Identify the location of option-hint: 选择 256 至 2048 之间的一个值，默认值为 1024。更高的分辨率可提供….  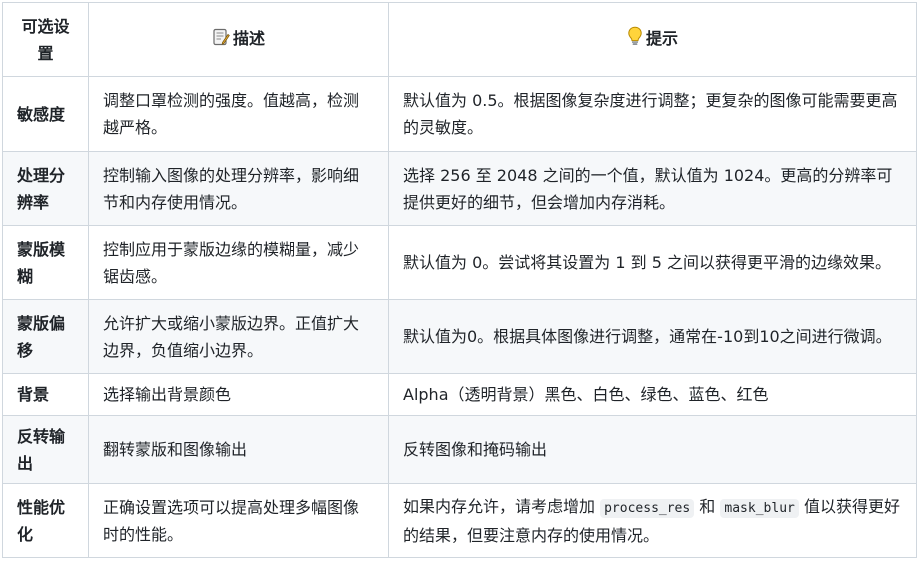
(652, 188).